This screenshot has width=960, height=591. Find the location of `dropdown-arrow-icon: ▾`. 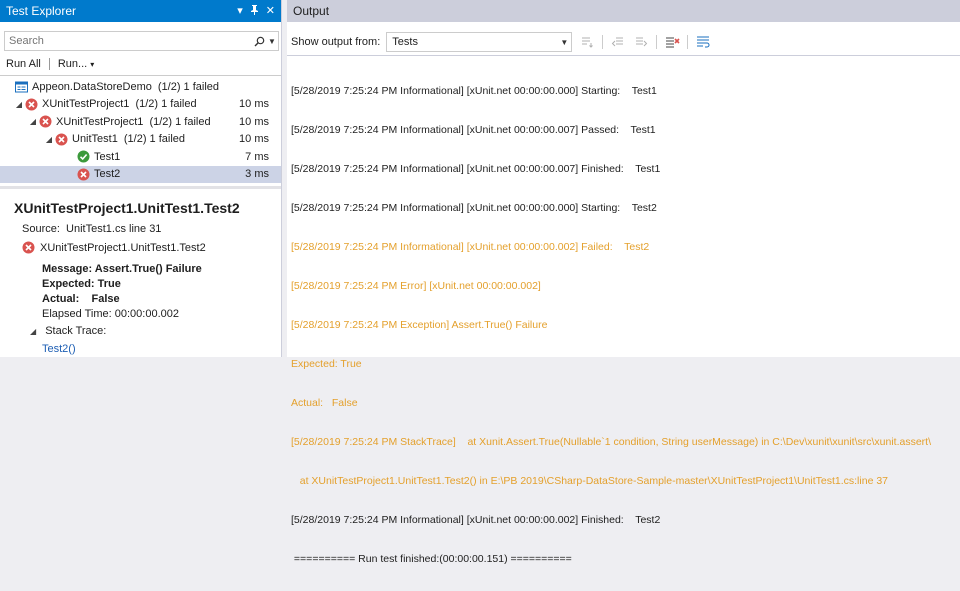

dropdown-arrow-icon: ▾ is located at coordinates (240, 11).